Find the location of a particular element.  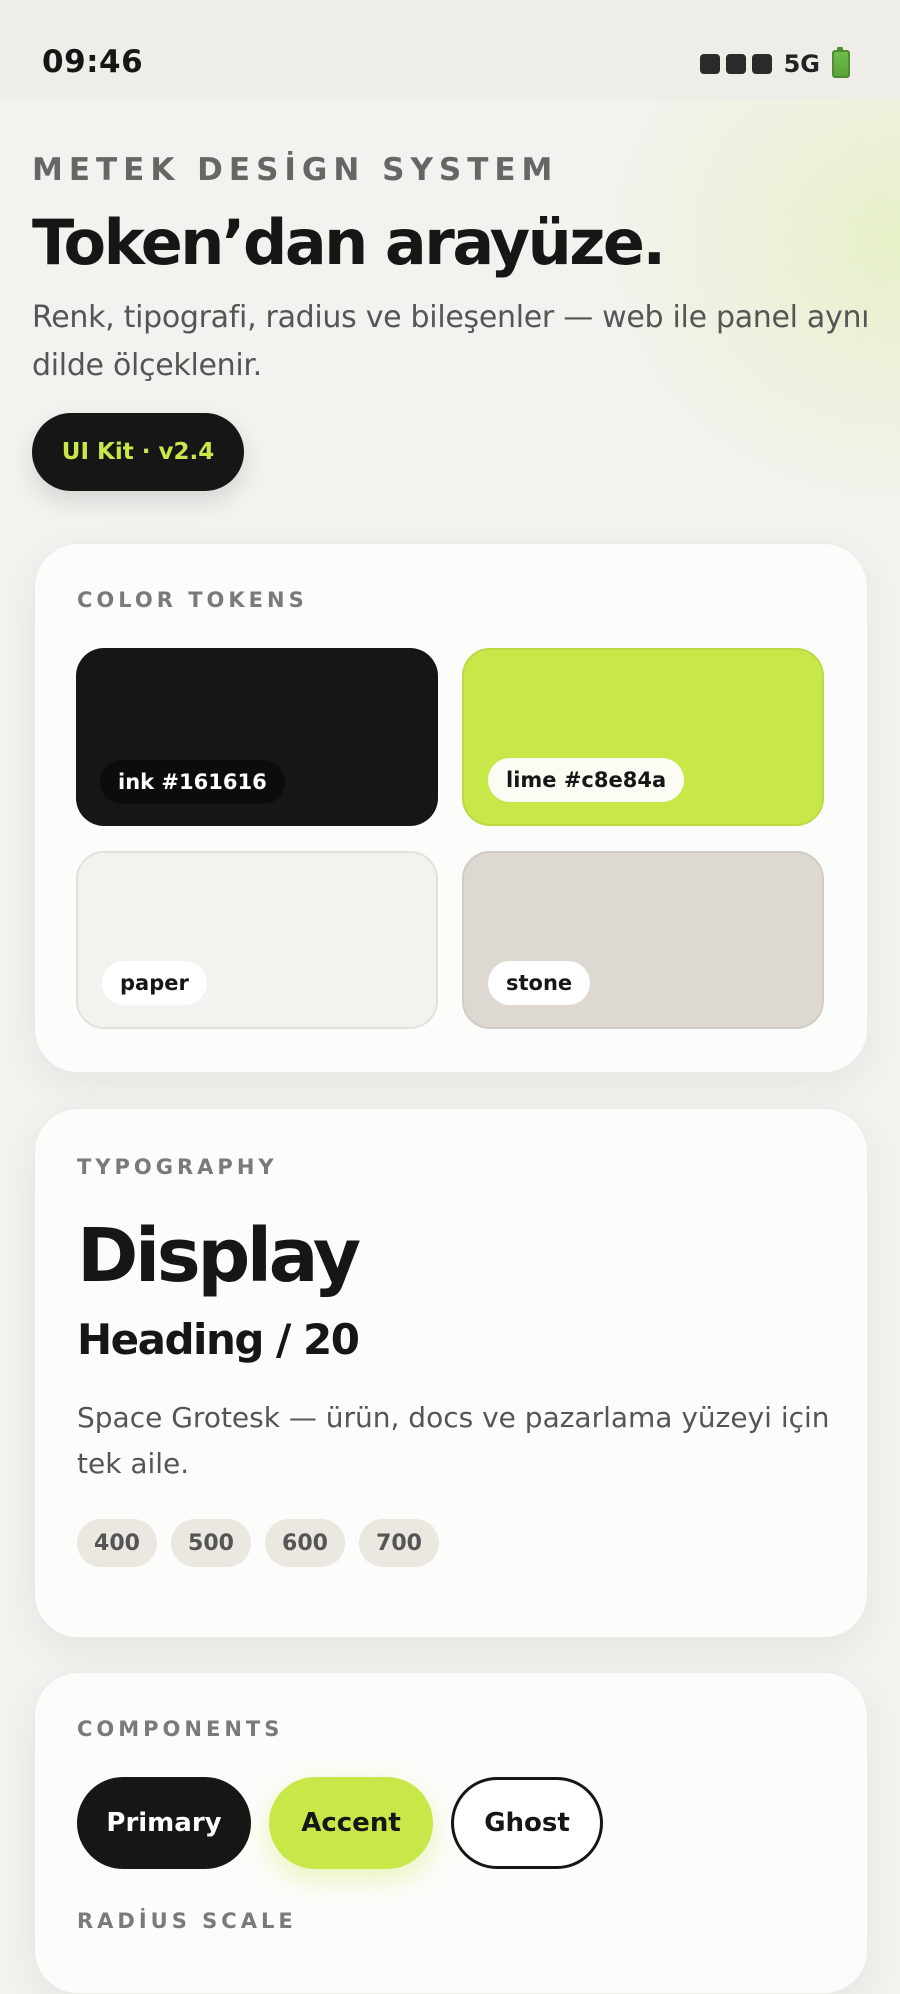

battery-icon is located at coordinates (841, 62).